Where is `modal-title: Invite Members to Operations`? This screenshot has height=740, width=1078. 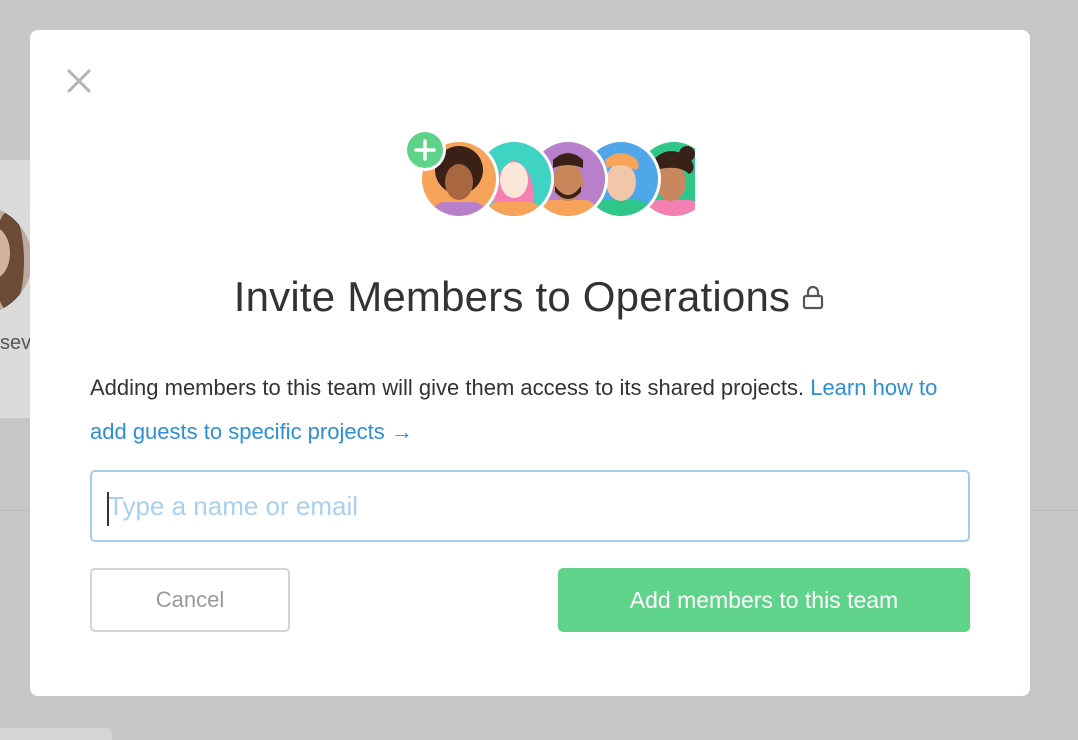 modal-title: Invite Members to Operations is located at coordinates (530, 298).